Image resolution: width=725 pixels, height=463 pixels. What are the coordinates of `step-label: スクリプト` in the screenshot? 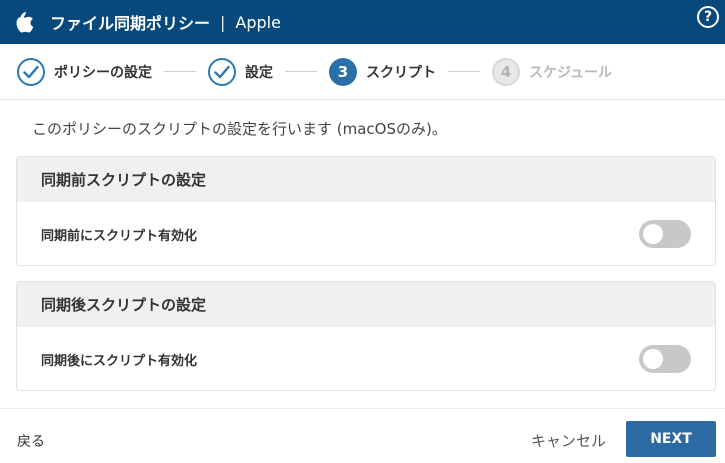 It's located at (401, 72).